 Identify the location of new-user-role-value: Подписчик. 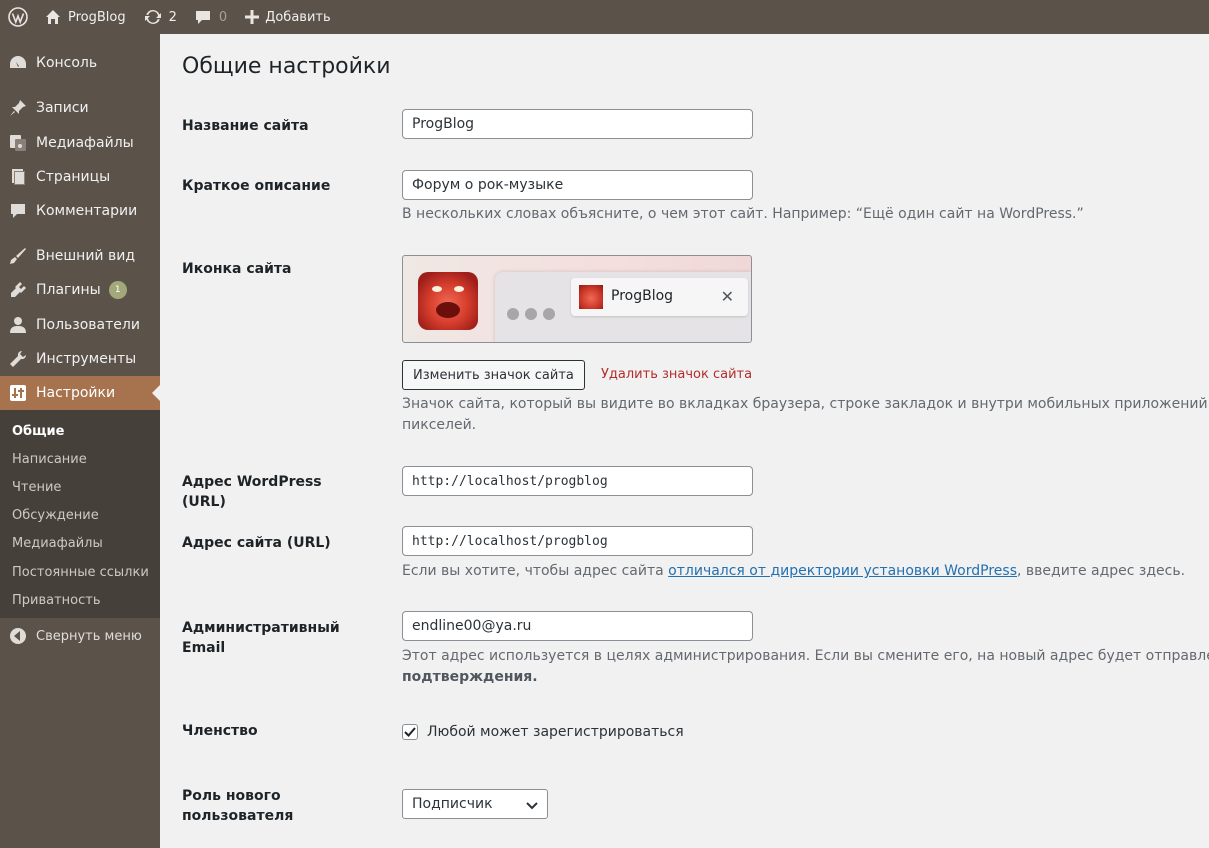
(452, 804).